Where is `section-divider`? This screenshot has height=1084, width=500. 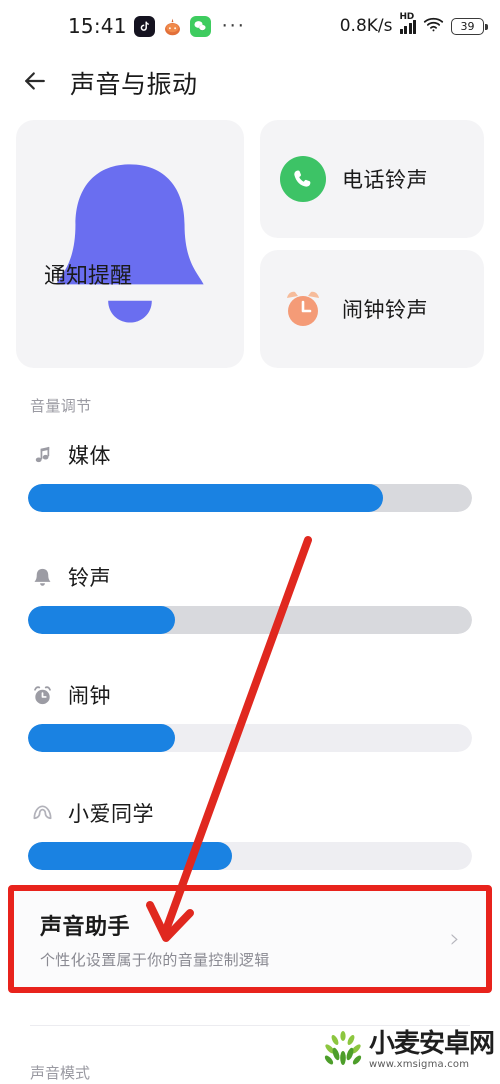
section-divider is located at coordinates (250, 1025).